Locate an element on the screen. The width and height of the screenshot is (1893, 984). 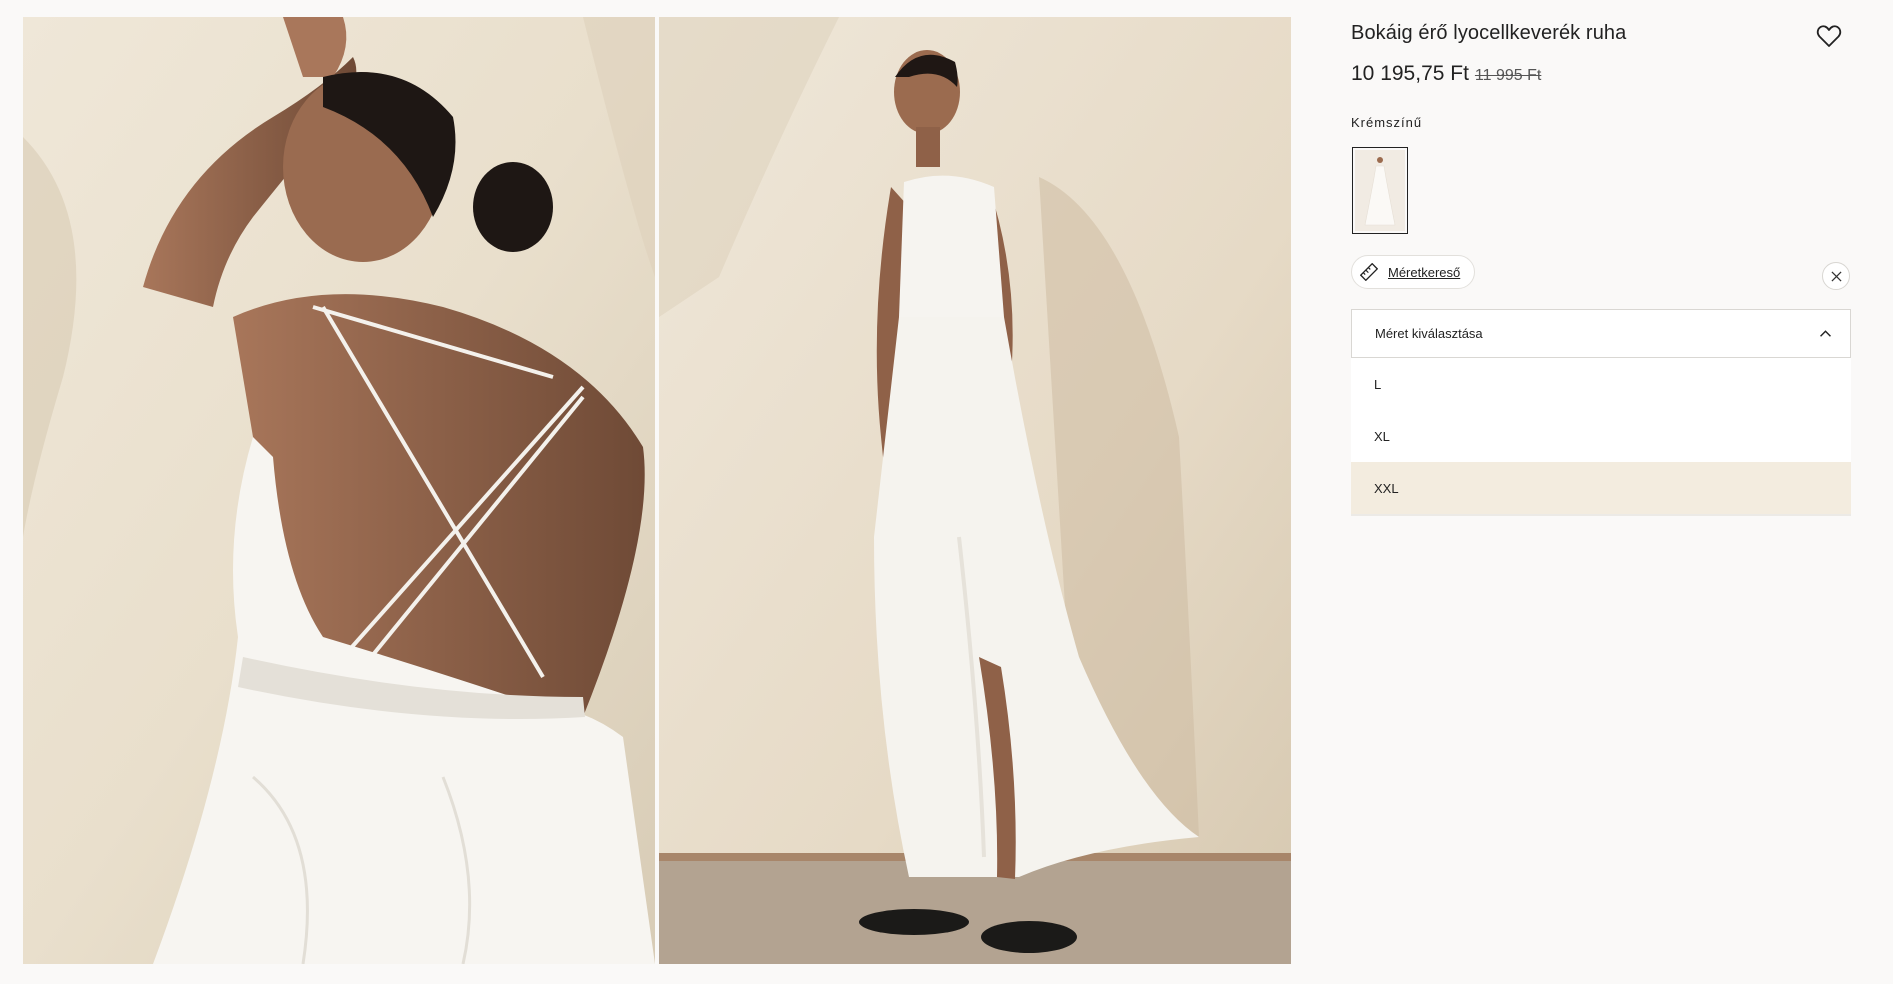
chevron-up-icon is located at coordinates (1825, 333).